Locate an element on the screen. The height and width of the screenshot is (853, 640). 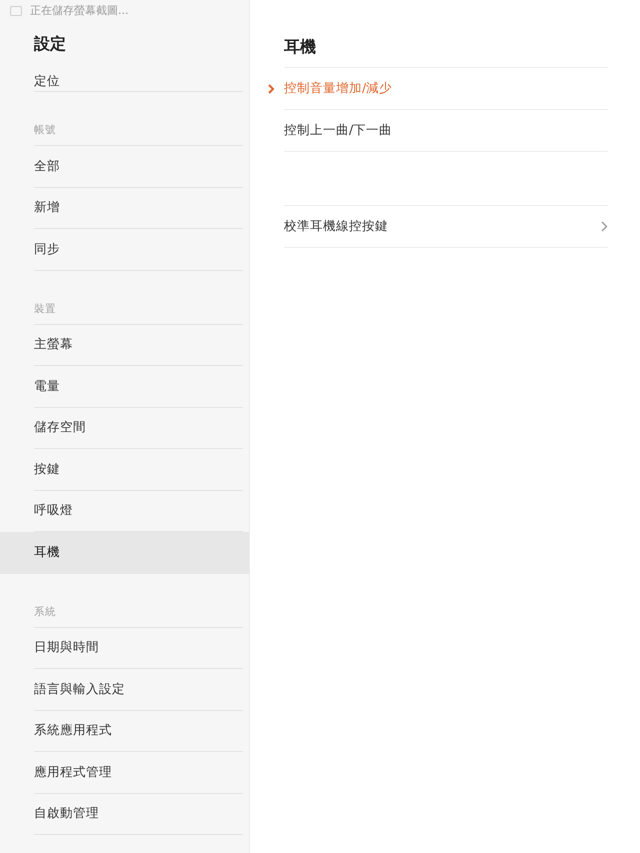
page-title: 耳機 is located at coordinates (446, 34).